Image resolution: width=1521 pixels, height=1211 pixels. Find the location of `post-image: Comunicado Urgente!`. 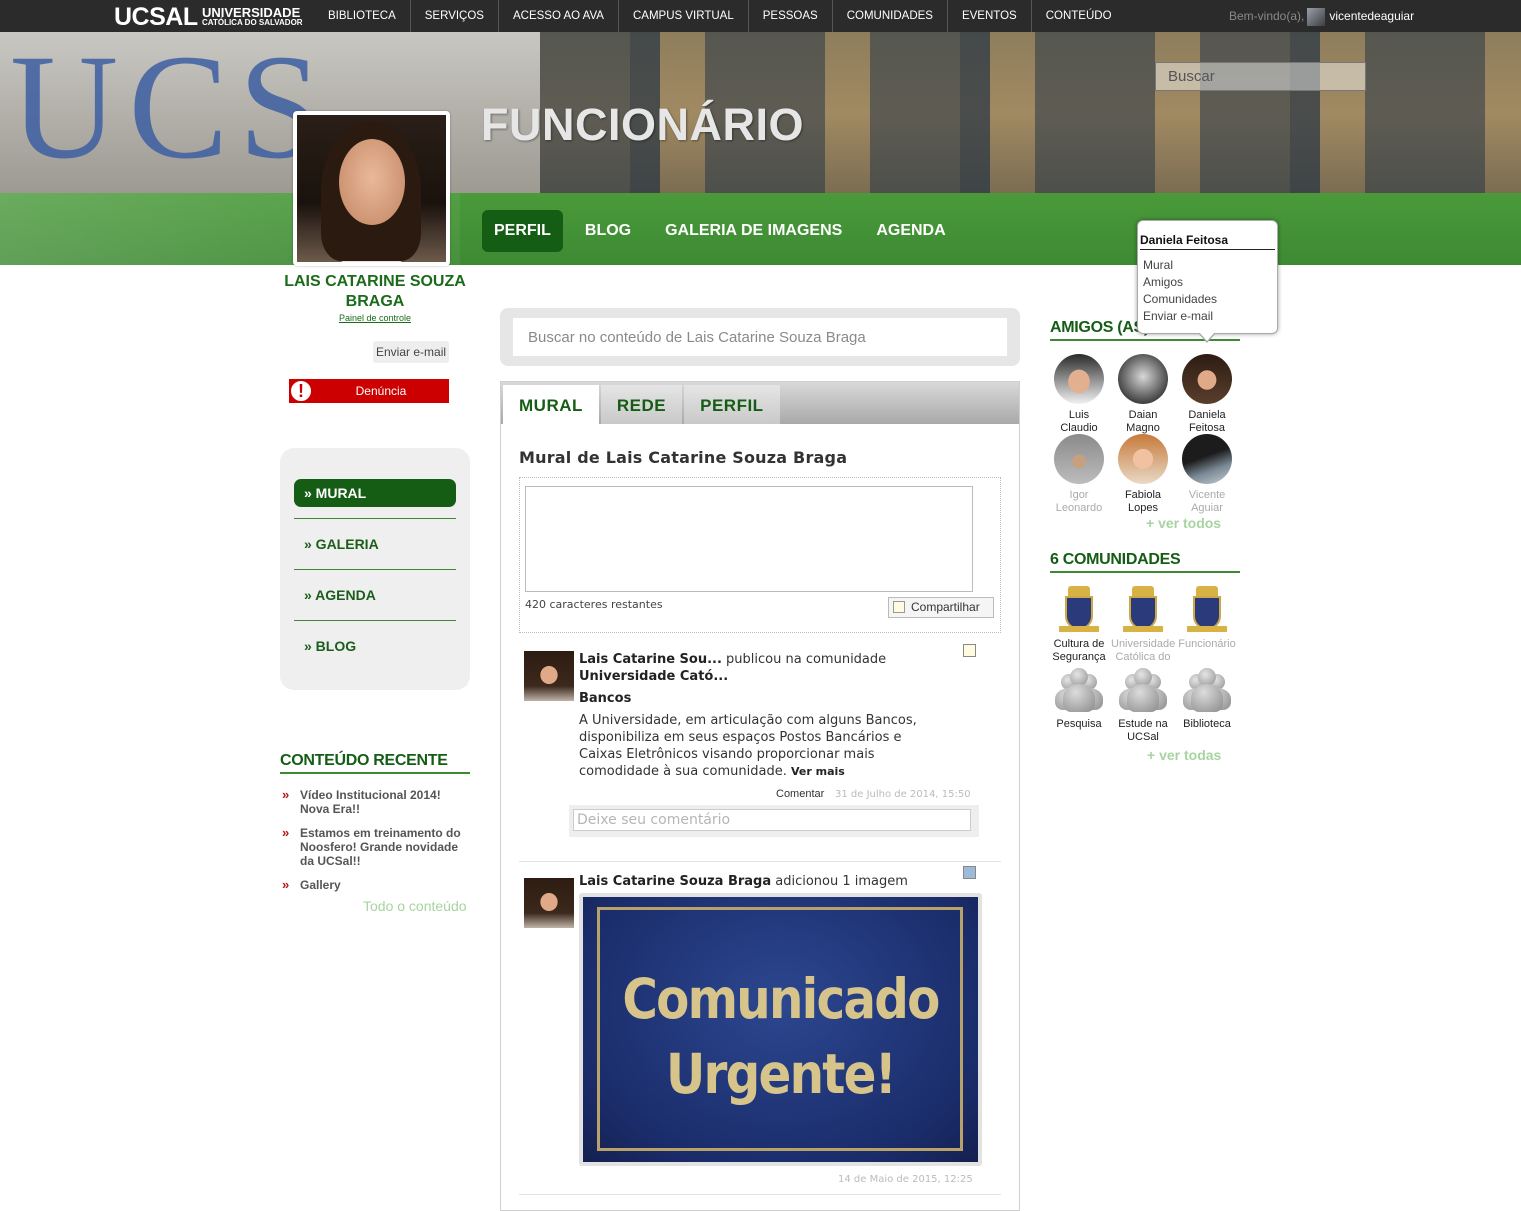

post-image: Comunicado Urgente! is located at coordinates (780, 1029).